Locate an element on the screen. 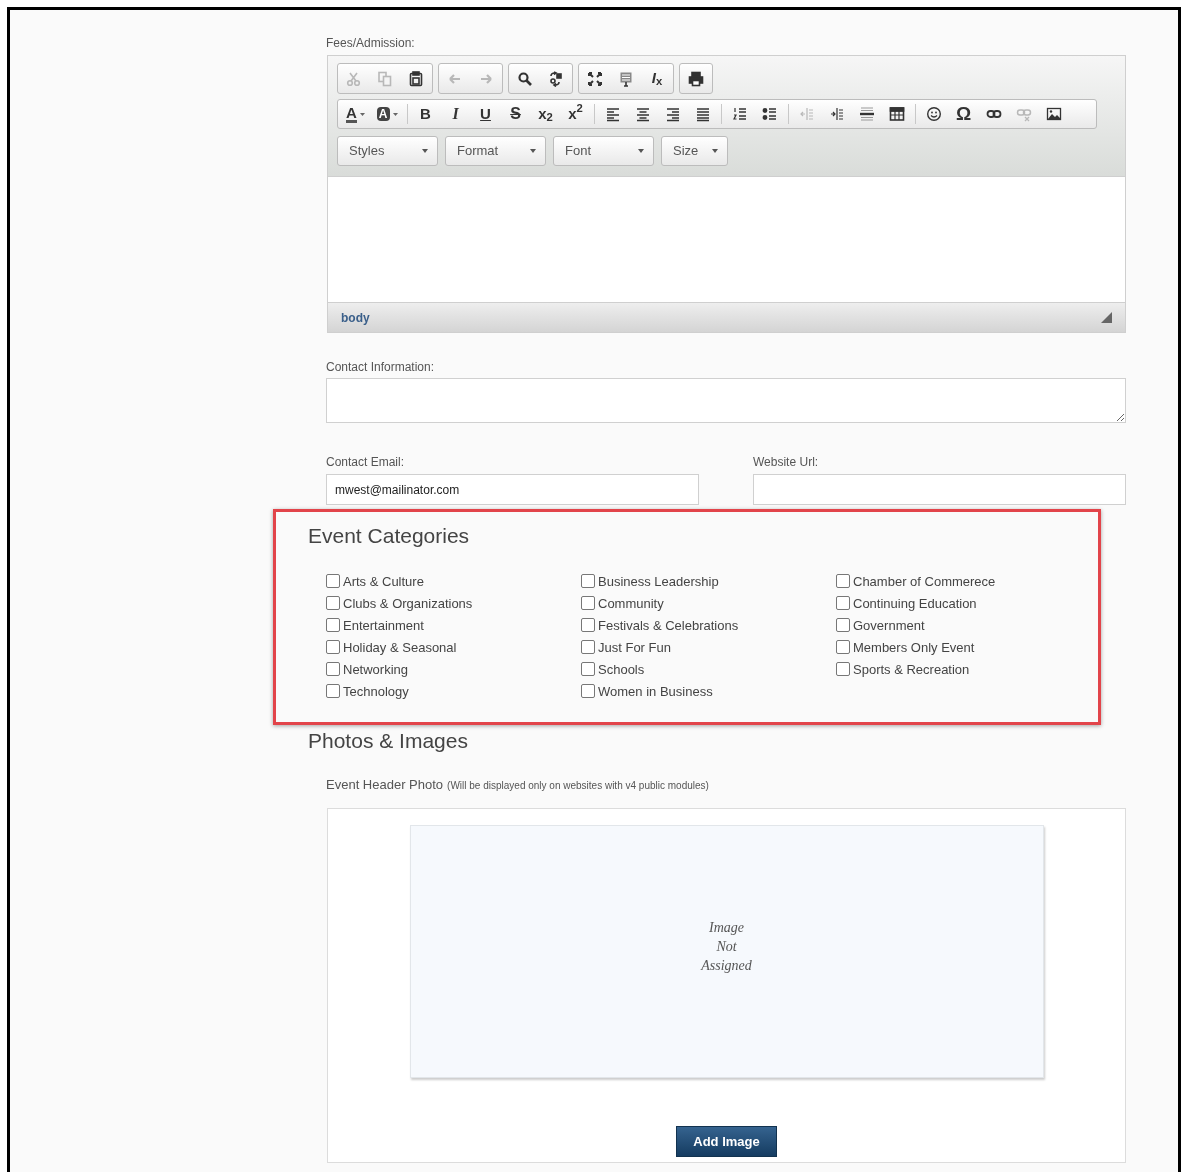 The image size is (1188, 1172). toolbar-button: Ω is located at coordinates (963, 114).